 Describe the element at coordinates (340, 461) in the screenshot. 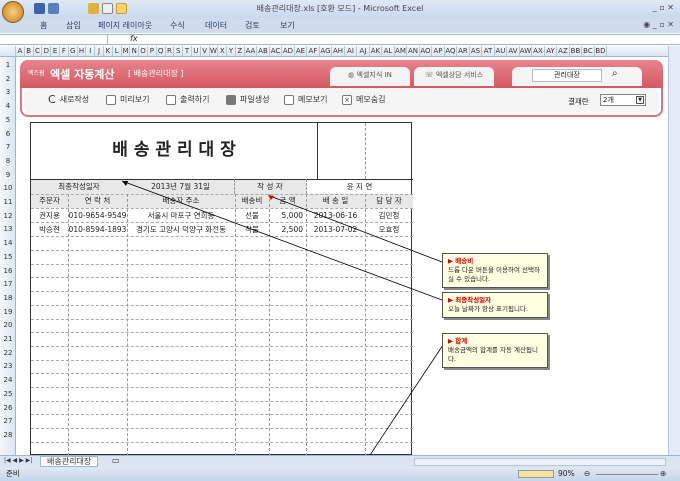

I see `sheet-tab-bar: |◀ ◀ ▶ ▶| 배송관리대장 ▭` at that location.